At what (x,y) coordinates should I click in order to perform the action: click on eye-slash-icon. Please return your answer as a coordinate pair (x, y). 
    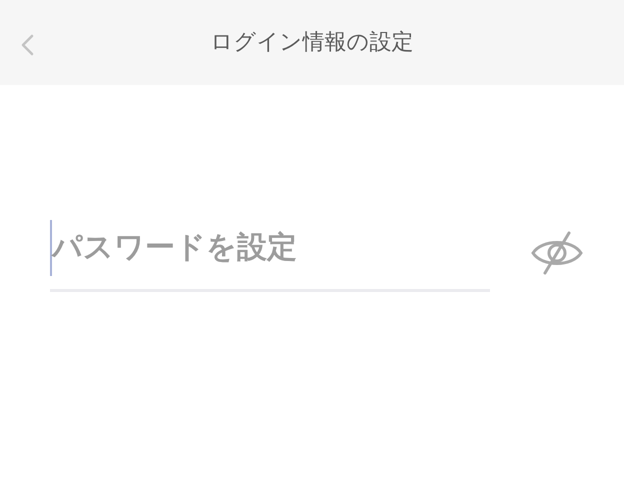
    Looking at the image, I should click on (557, 253).